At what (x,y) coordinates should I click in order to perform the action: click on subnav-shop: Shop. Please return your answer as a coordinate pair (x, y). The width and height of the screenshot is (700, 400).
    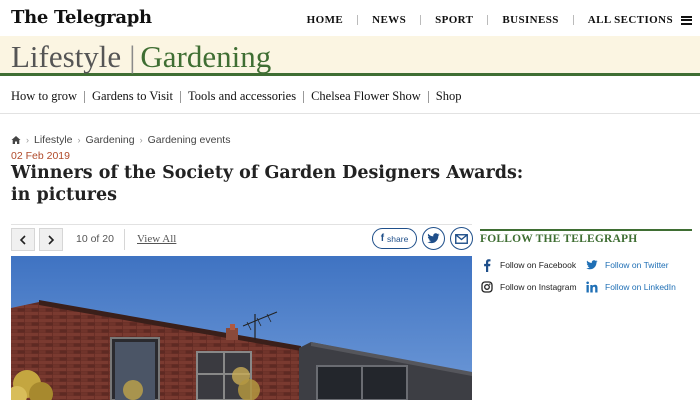
    Looking at the image, I should click on (449, 96).